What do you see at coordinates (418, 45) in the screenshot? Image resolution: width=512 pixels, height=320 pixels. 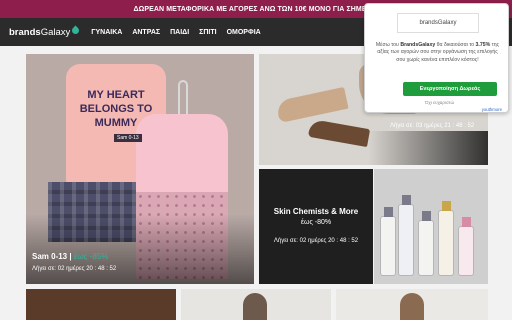 I see `msg-brand: BrandsGalaxy` at bounding box center [418, 45].